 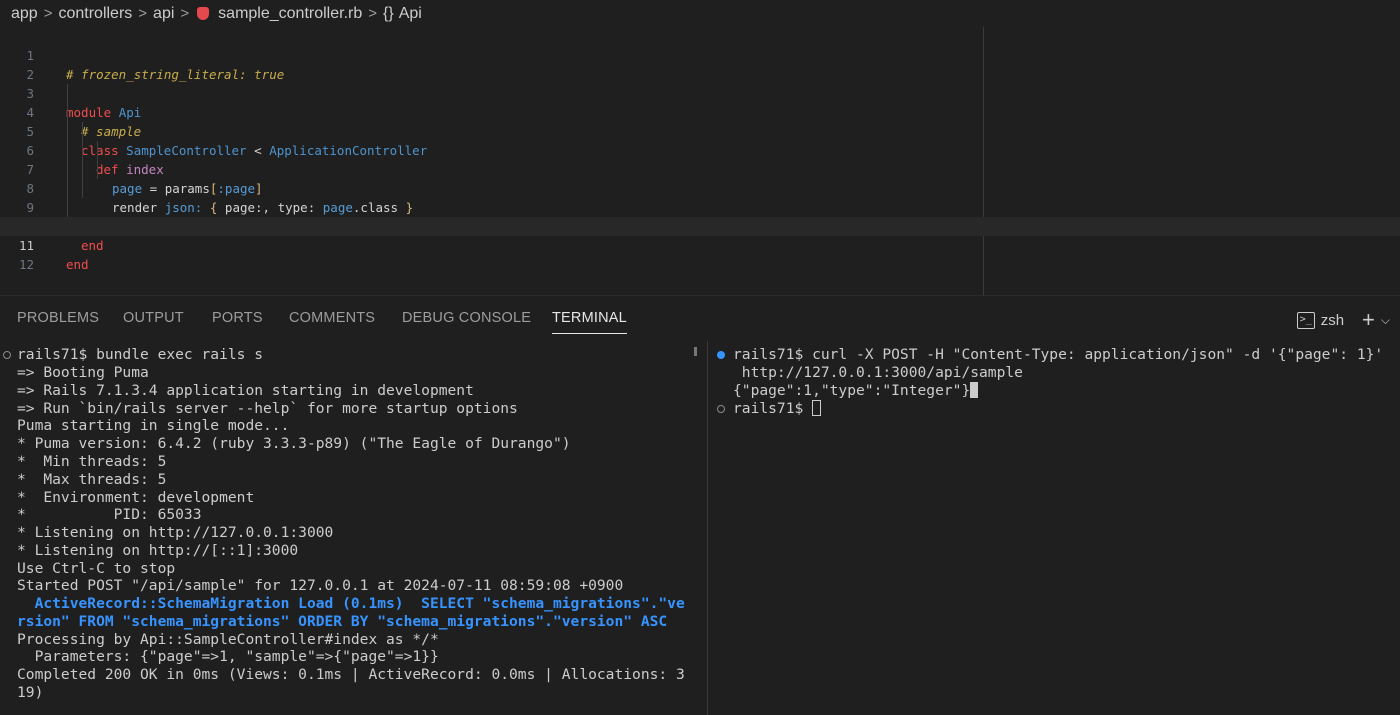 What do you see at coordinates (388, 13) in the screenshot?
I see `module-symbol-icon: {}` at bounding box center [388, 13].